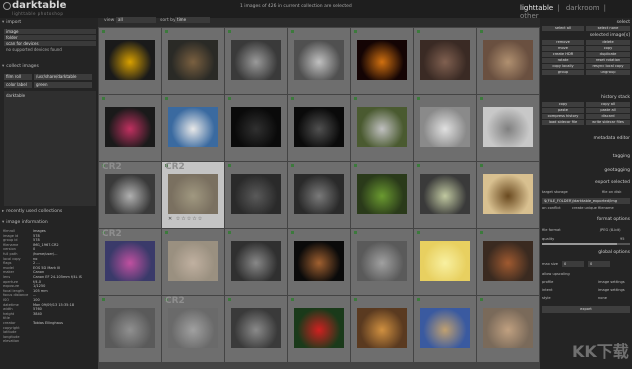 The width and height of the screenshot is (632, 369). What do you see at coordinates (536, 8) in the screenshot?
I see `view-lighttable: lighttable` at bounding box center [536, 8].